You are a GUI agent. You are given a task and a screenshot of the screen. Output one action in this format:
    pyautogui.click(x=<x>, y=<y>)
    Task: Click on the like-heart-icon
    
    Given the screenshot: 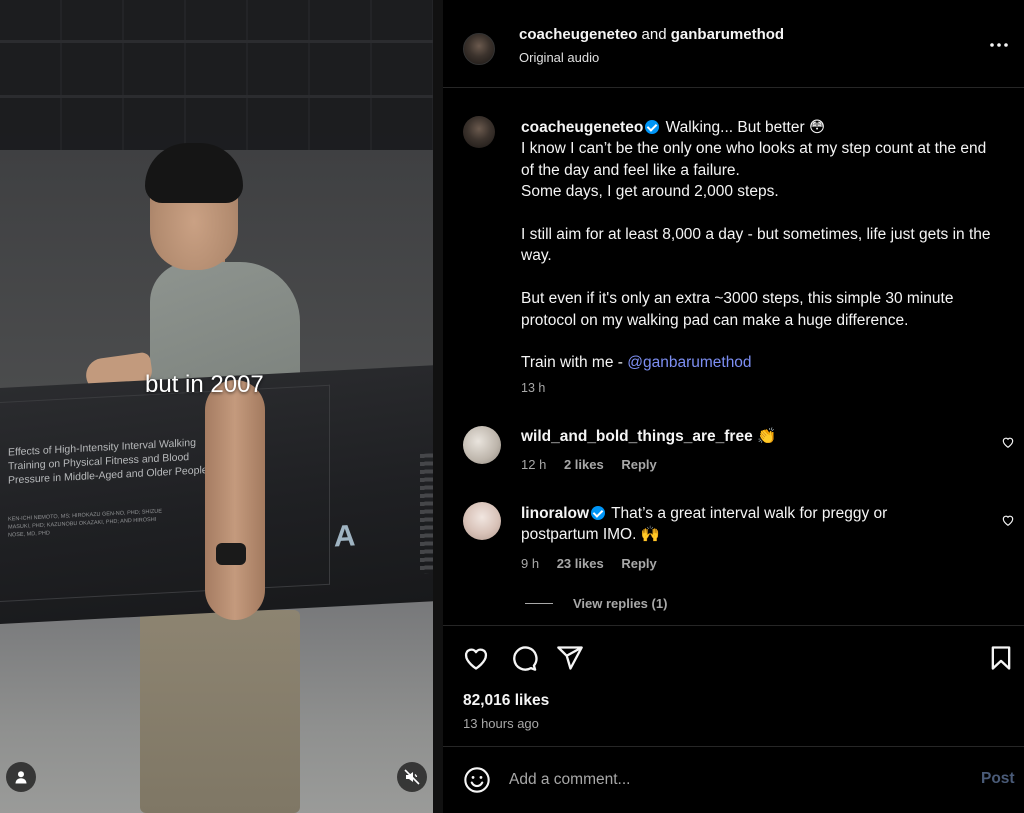 What is the action you would take?
    pyautogui.click(x=476, y=658)
    